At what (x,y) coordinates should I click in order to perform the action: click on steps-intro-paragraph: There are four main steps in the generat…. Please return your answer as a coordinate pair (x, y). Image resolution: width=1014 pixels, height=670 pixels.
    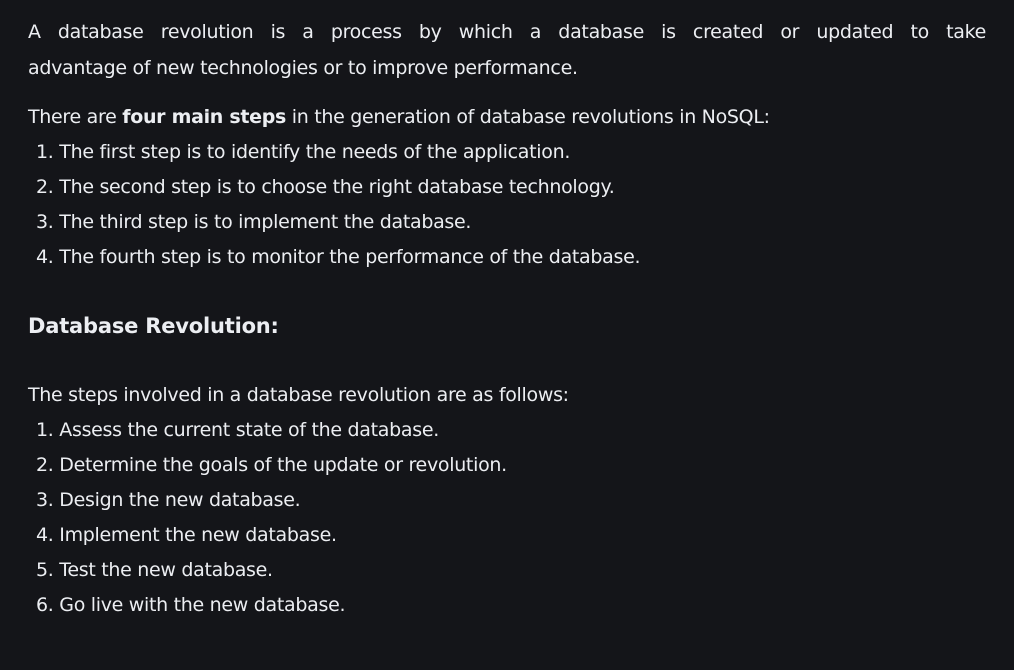
    Looking at the image, I should click on (507, 117).